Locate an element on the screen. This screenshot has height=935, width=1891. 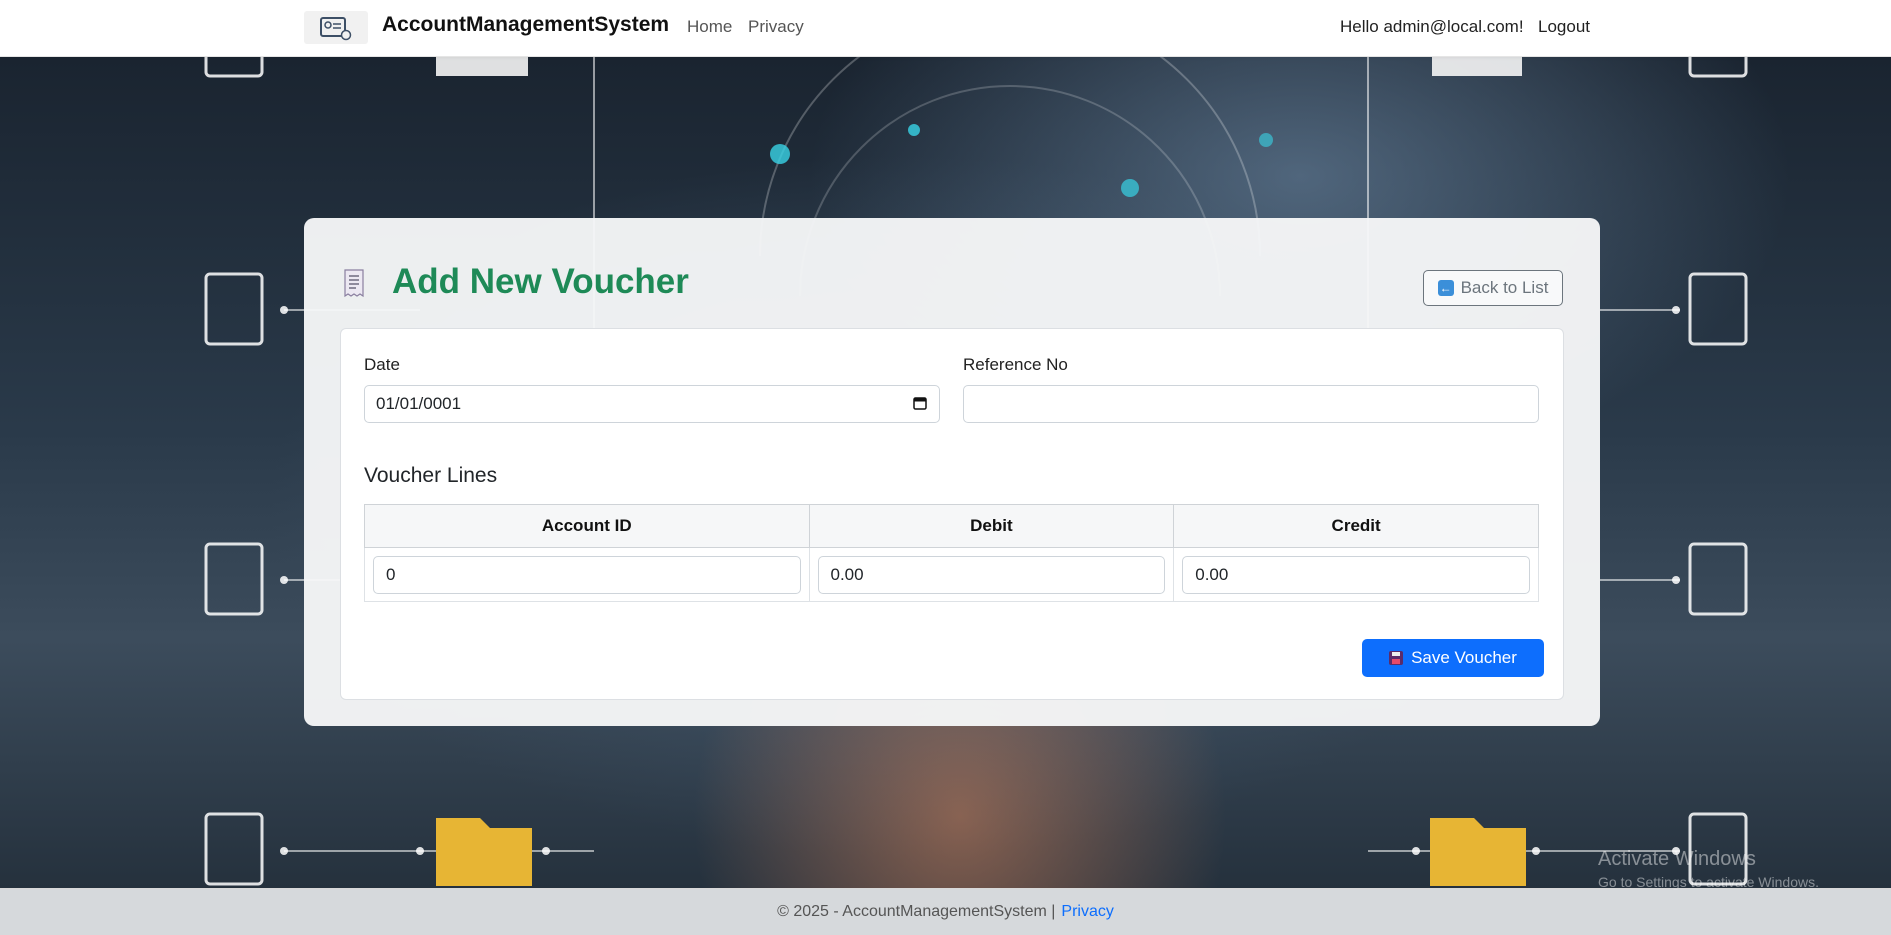
reference-label: Reference No is located at coordinates (1015, 364).